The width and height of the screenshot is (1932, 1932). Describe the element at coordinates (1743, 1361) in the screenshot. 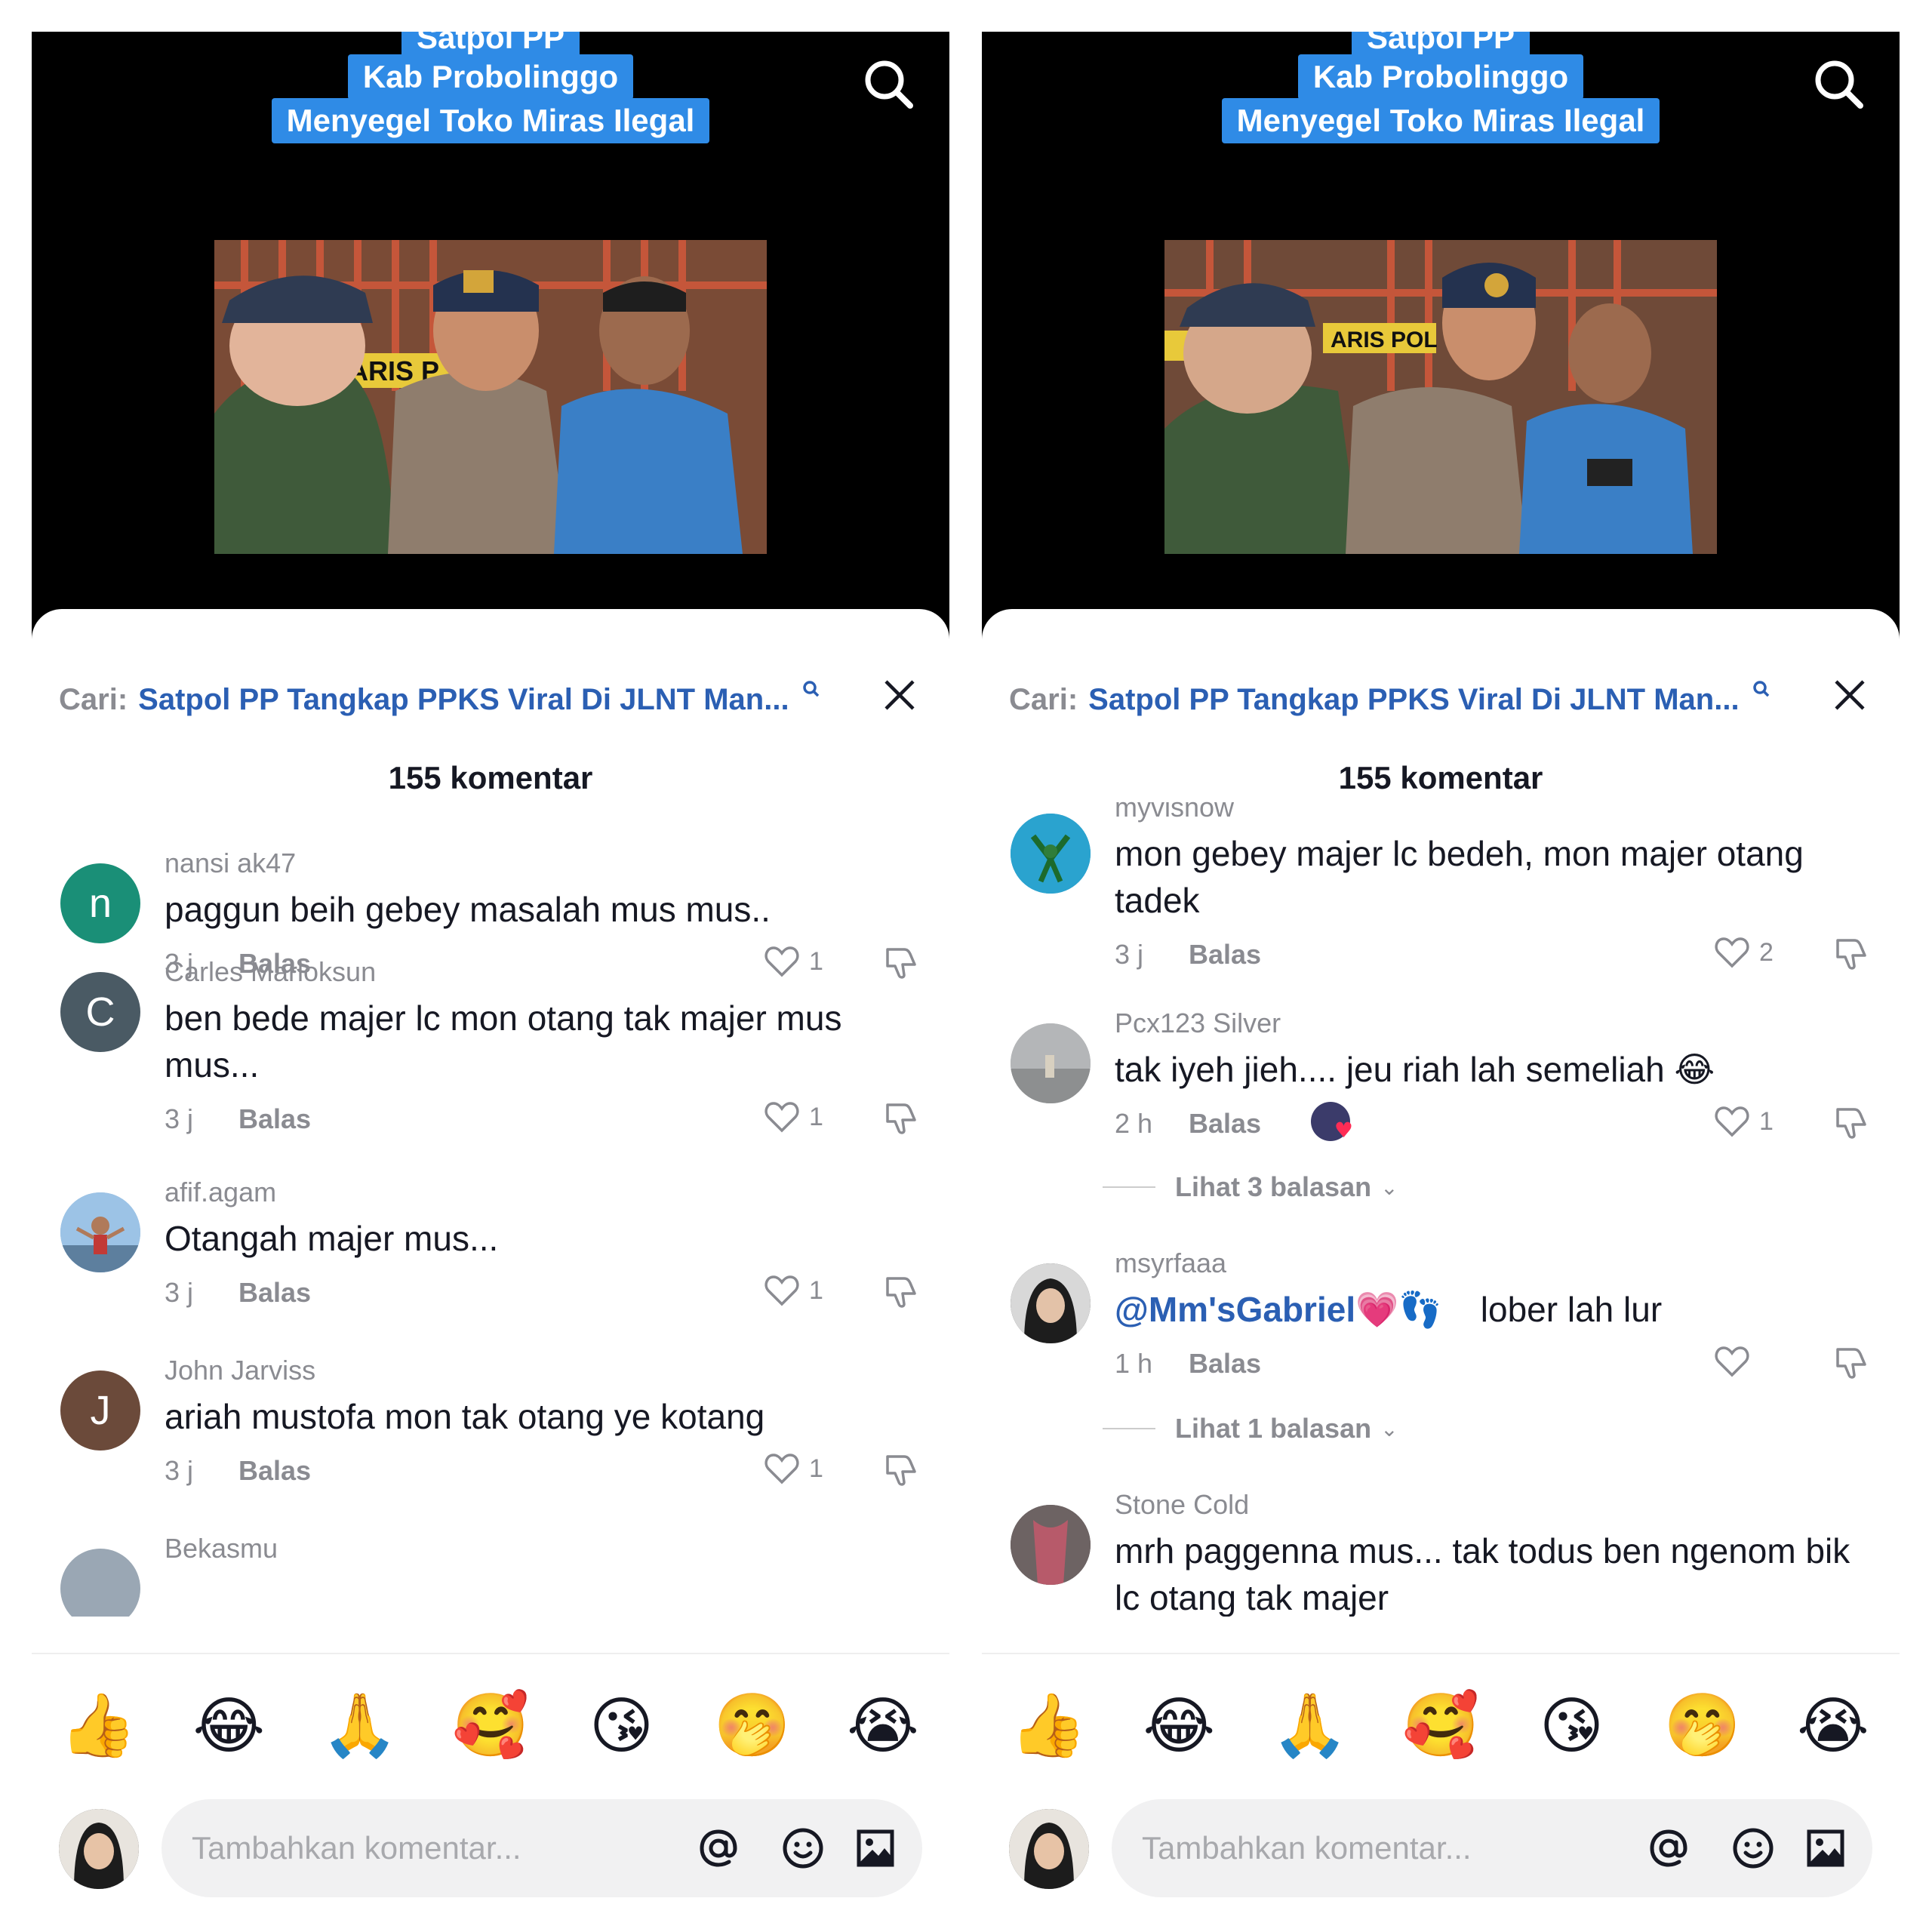

I see `like-button` at that location.